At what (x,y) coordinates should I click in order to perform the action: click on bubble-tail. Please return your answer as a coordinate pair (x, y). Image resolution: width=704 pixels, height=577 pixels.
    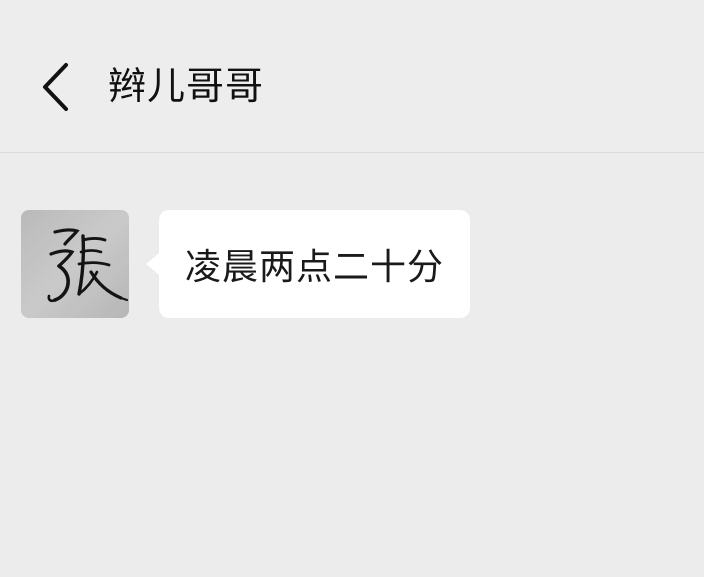
    Looking at the image, I should click on (152, 264).